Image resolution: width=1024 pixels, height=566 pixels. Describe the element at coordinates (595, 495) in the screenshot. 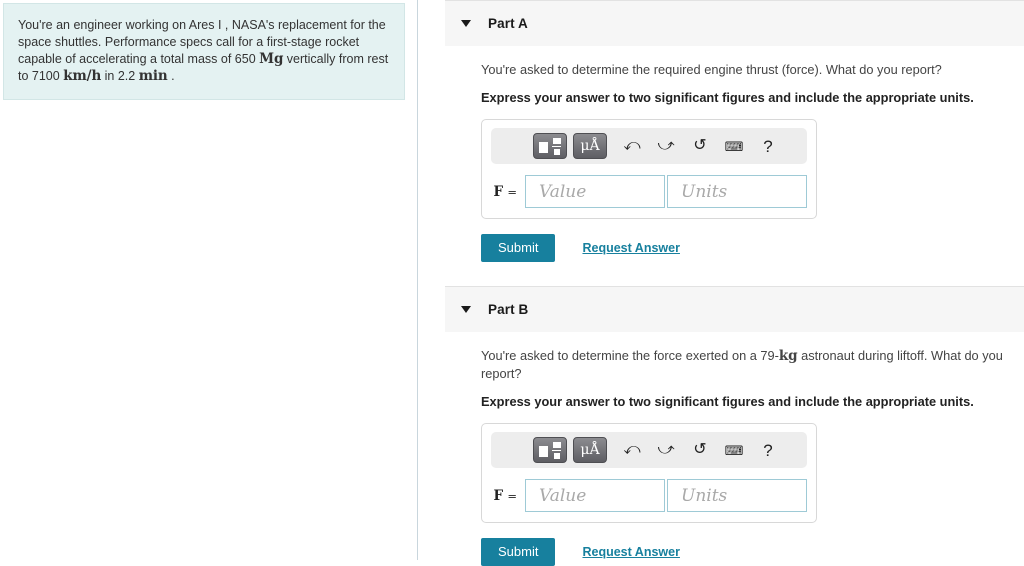

I see `value-input-b` at that location.